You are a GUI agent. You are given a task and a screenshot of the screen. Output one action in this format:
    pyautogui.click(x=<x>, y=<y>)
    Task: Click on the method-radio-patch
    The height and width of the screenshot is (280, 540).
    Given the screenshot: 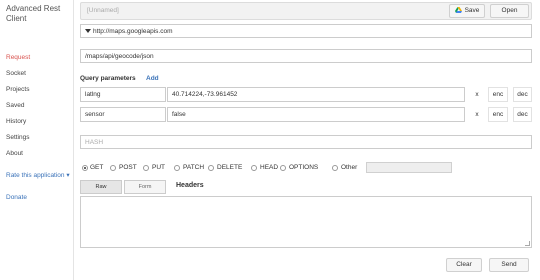 What is the action you would take?
    pyautogui.click(x=177, y=168)
    